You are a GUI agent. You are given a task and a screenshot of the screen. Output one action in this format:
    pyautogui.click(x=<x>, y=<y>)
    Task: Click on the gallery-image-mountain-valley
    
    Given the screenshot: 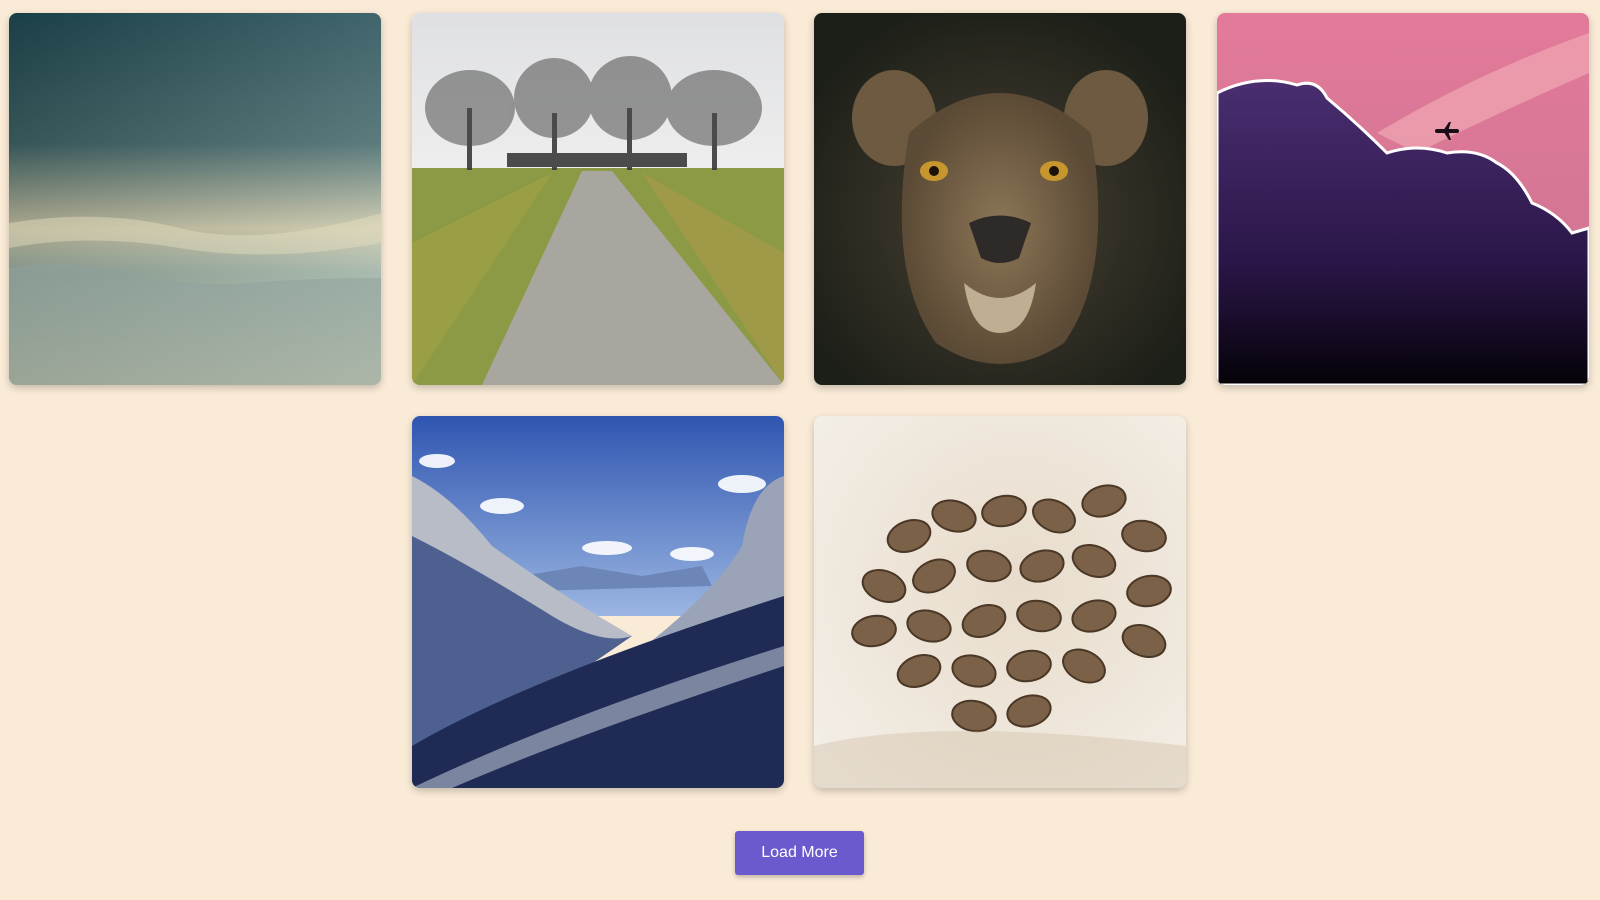 What is the action you would take?
    pyautogui.click(x=598, y=602)
    